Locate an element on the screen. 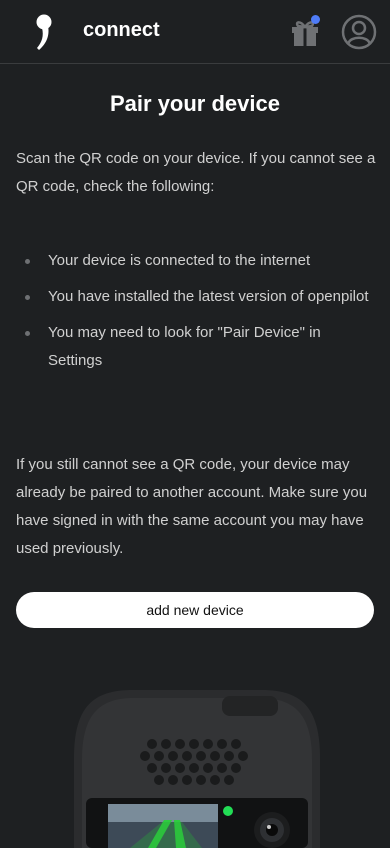  comma-logo-icon is located at coordinates (44, 32).